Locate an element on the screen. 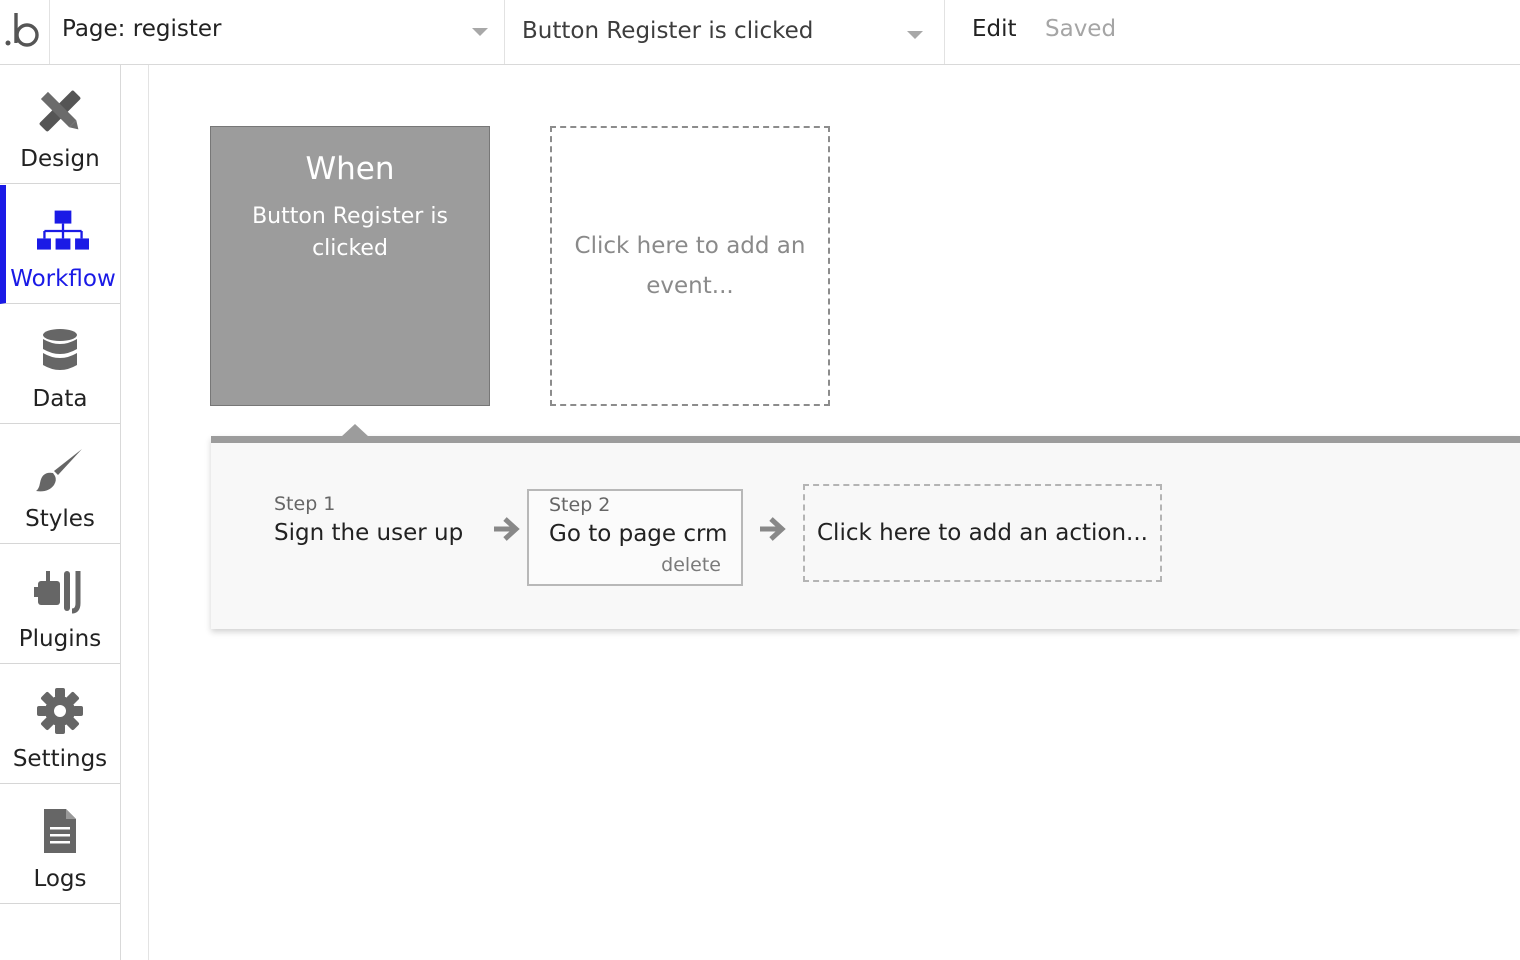 The height and width of the screenshot is (960, 1520). page-selector: Page: register is located at coordinates (277, 32).